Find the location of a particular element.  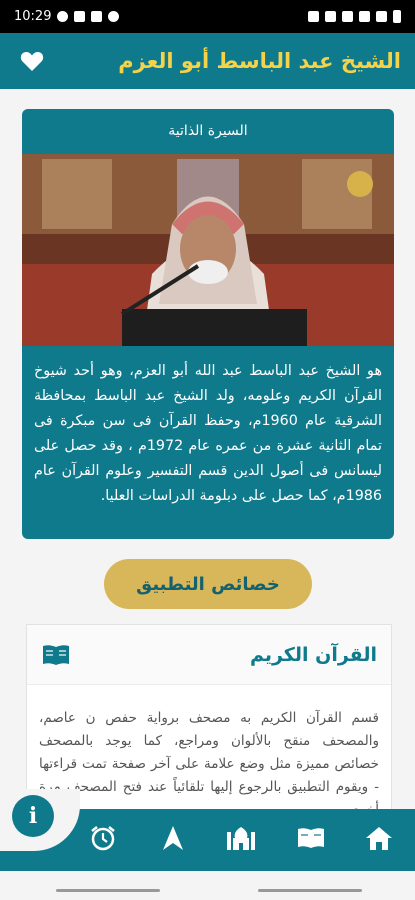

quran-icon is located at coordinates (311, 838).